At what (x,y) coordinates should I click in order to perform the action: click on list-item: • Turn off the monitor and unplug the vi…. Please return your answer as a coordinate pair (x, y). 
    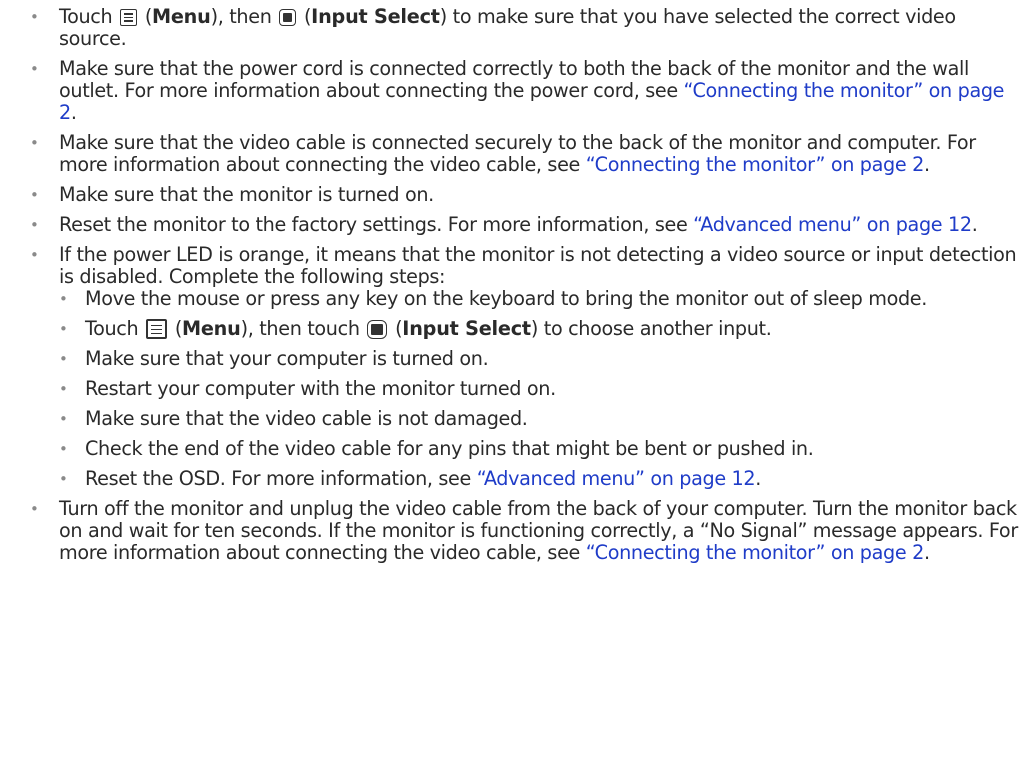
    Looking at the image, I should click on (524, 530).